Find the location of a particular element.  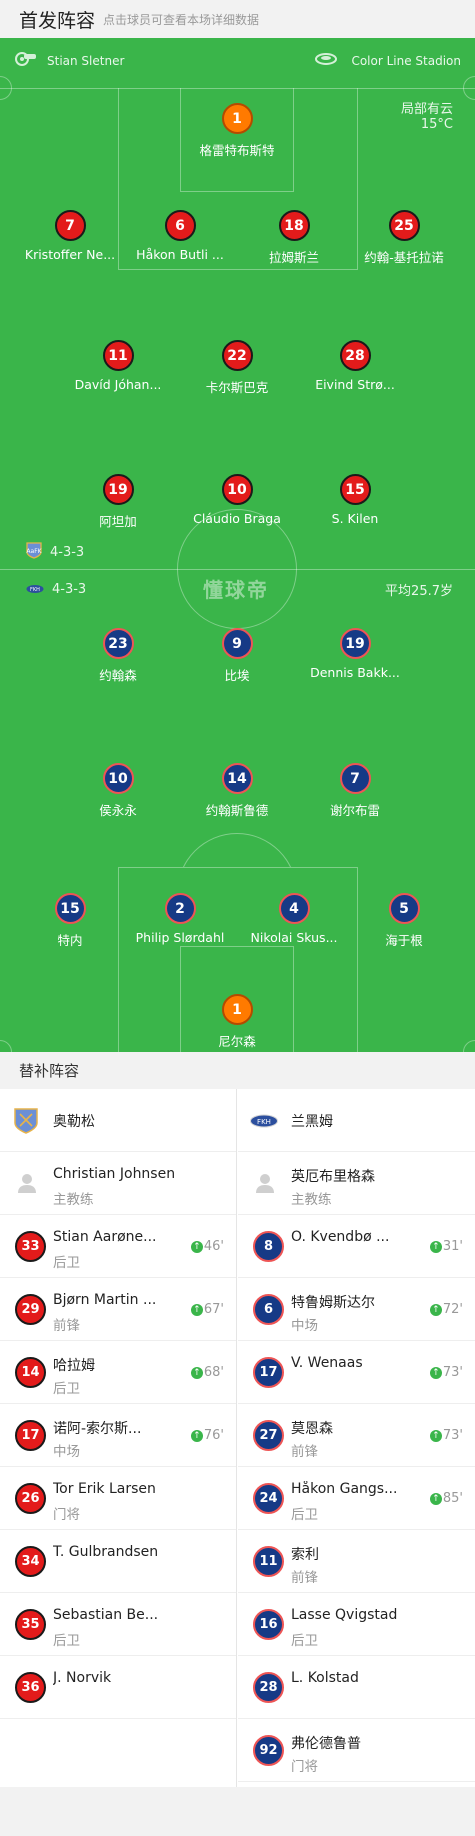

bench-player-row: 33 Stian Aarøne... 后卫 ↑ 46' is located at coordinates (118, 1246).